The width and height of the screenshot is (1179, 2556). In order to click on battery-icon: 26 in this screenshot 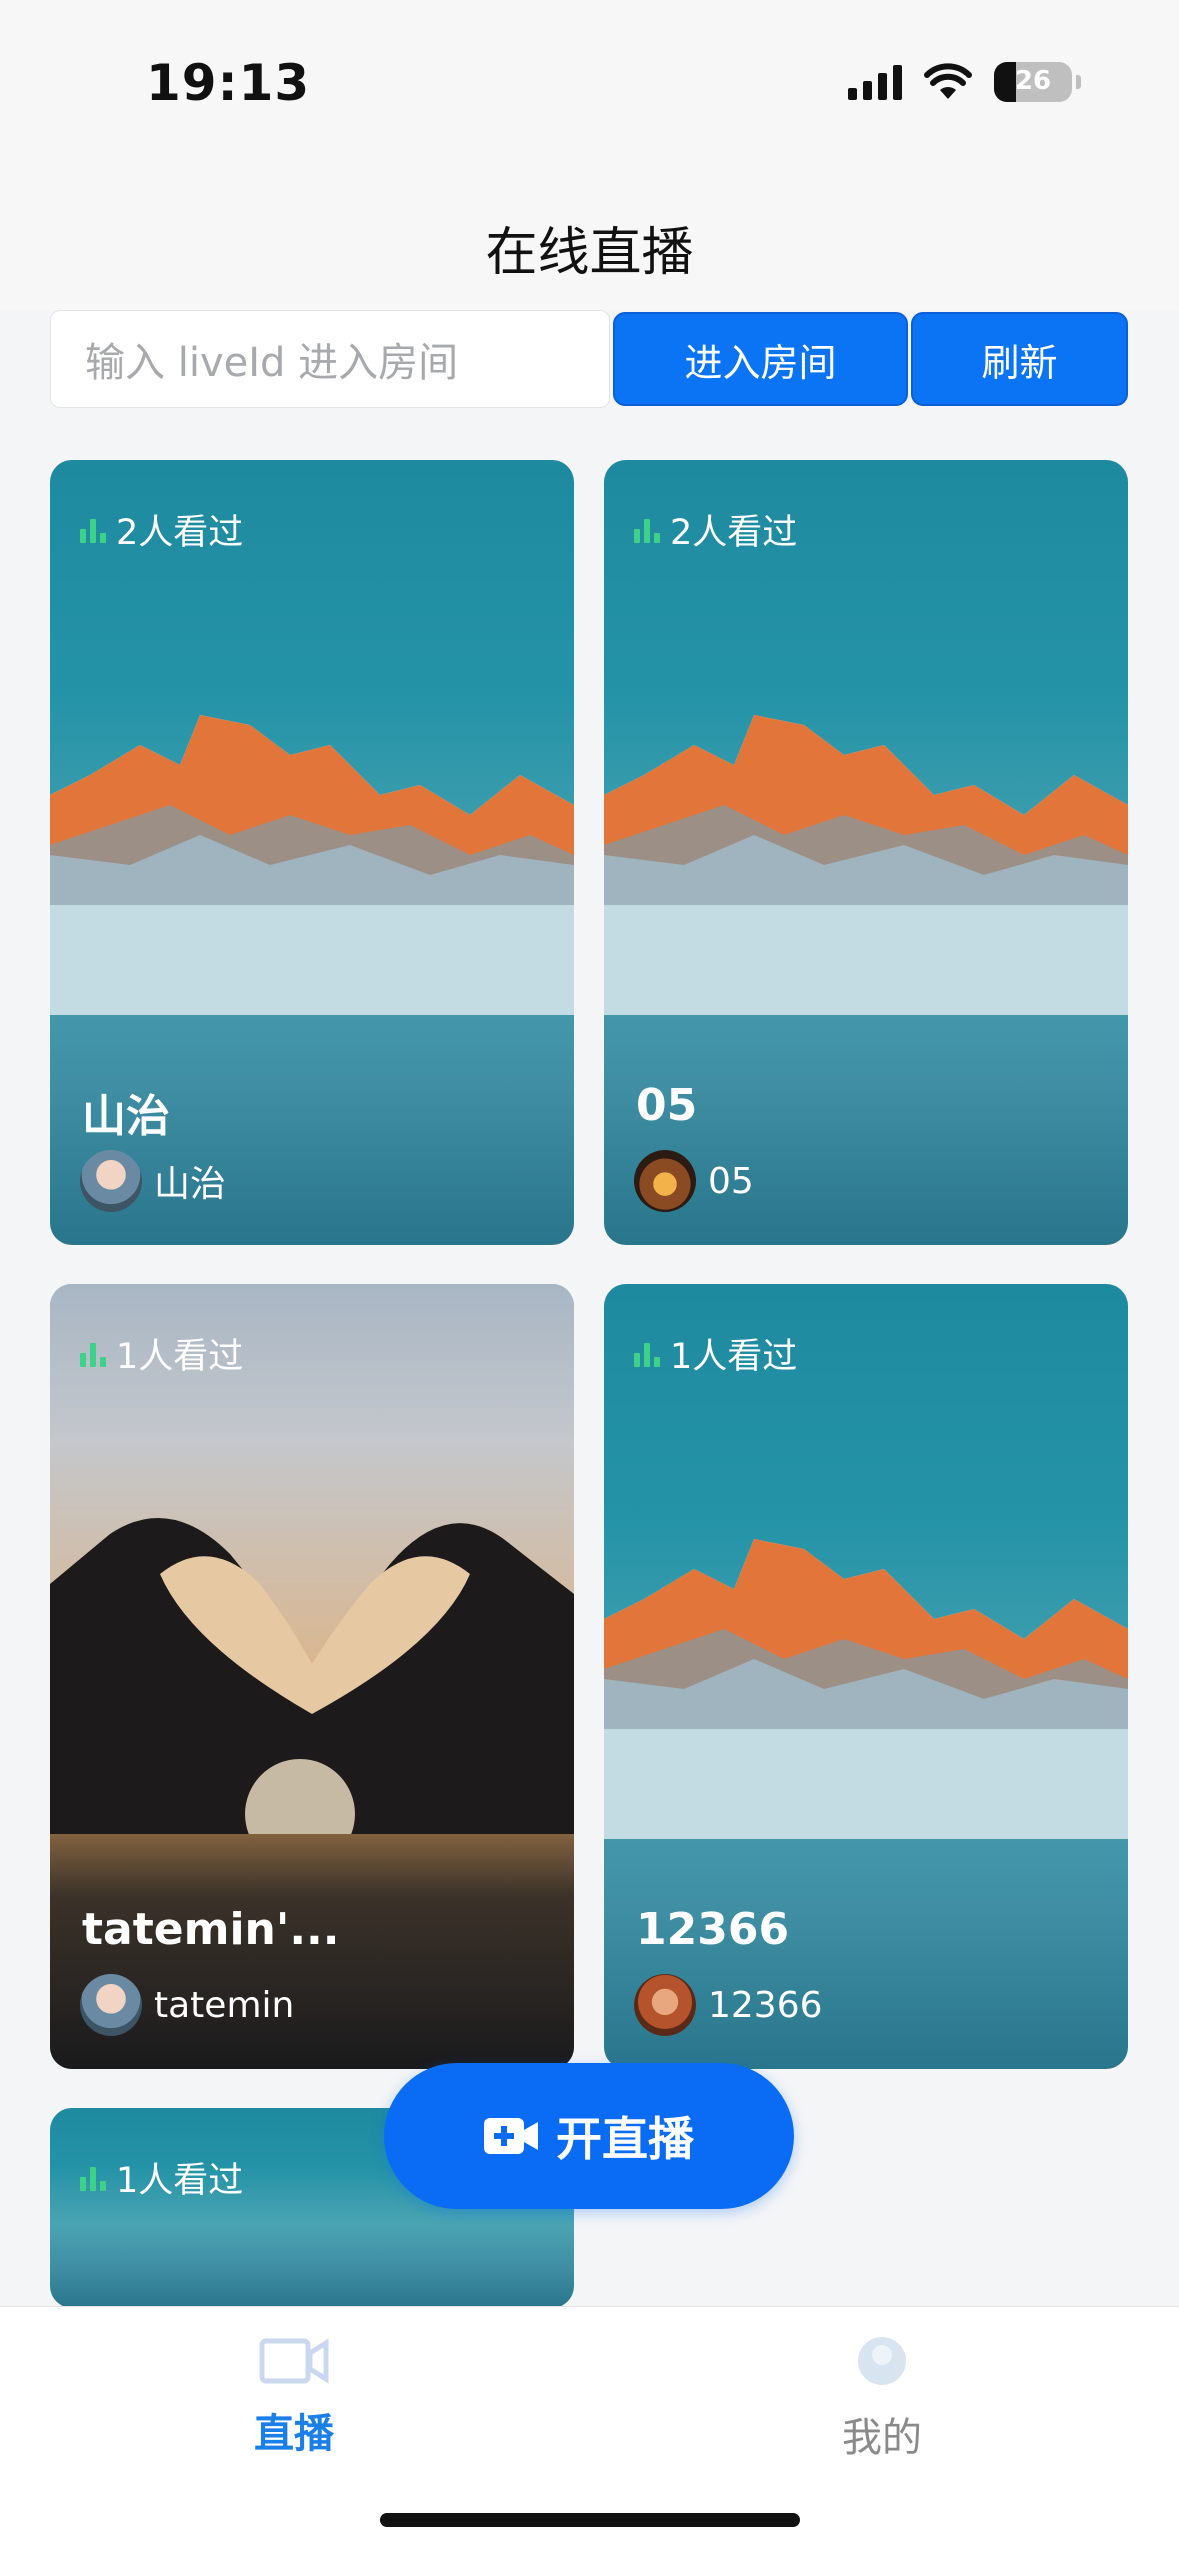, I will do `click(1033, 82)`.